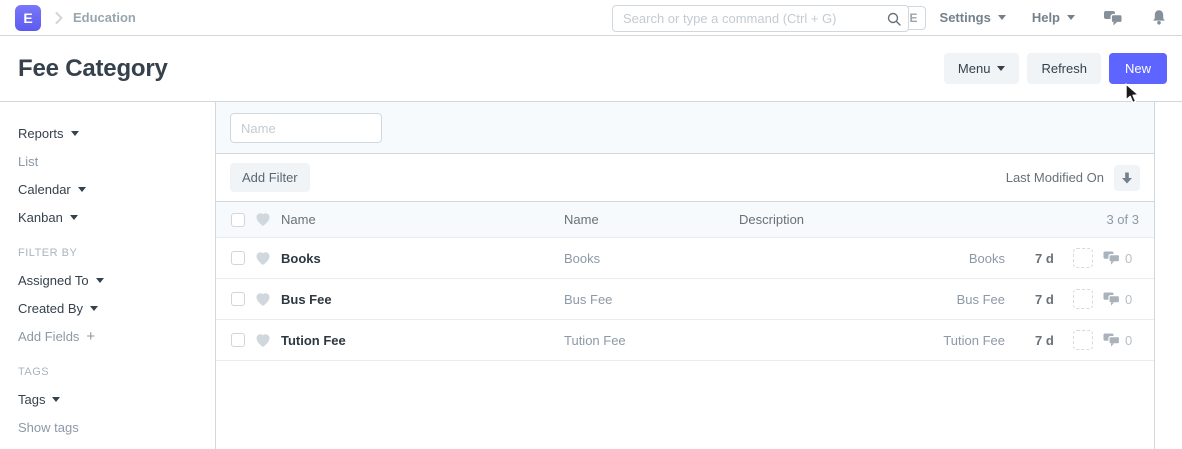 Image resolution: width=1182 pixels, height=449 pixels. Describe the element at coordinates (48, 427) in the screenshot. I see `show-tags-label: Show tags` at that location.